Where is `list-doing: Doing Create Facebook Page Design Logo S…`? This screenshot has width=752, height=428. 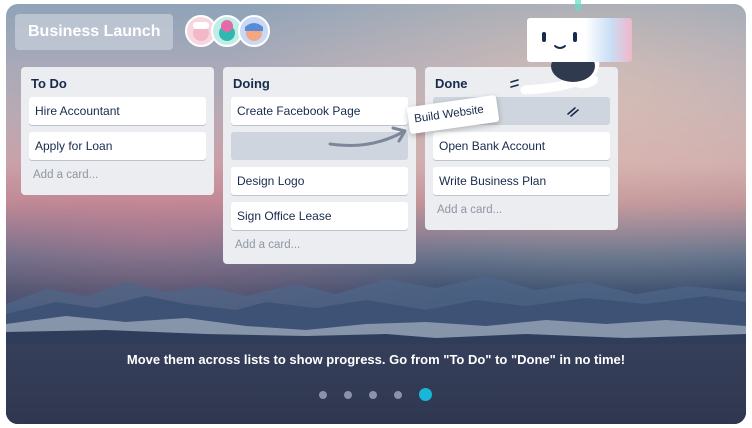 list-doing: Doing Create Facebook Page Design Logo S… is located at coordinates (319, 165).